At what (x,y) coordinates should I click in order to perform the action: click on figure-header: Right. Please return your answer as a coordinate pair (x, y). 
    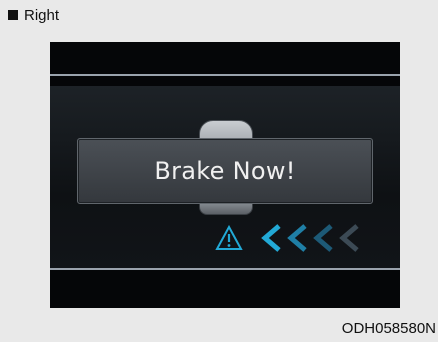
    Looking at the image, I should click on (33, 15).